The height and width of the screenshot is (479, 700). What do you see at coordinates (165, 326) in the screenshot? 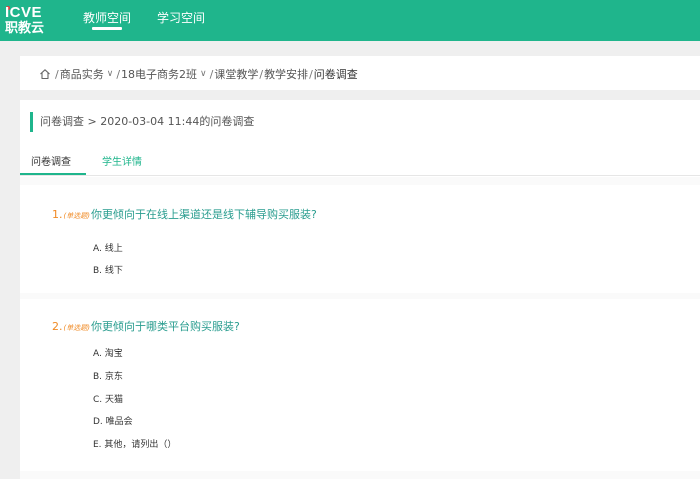
I see `question-text: 你更倾向于哪类平台购买服装?` at bounding box center [165, 326].